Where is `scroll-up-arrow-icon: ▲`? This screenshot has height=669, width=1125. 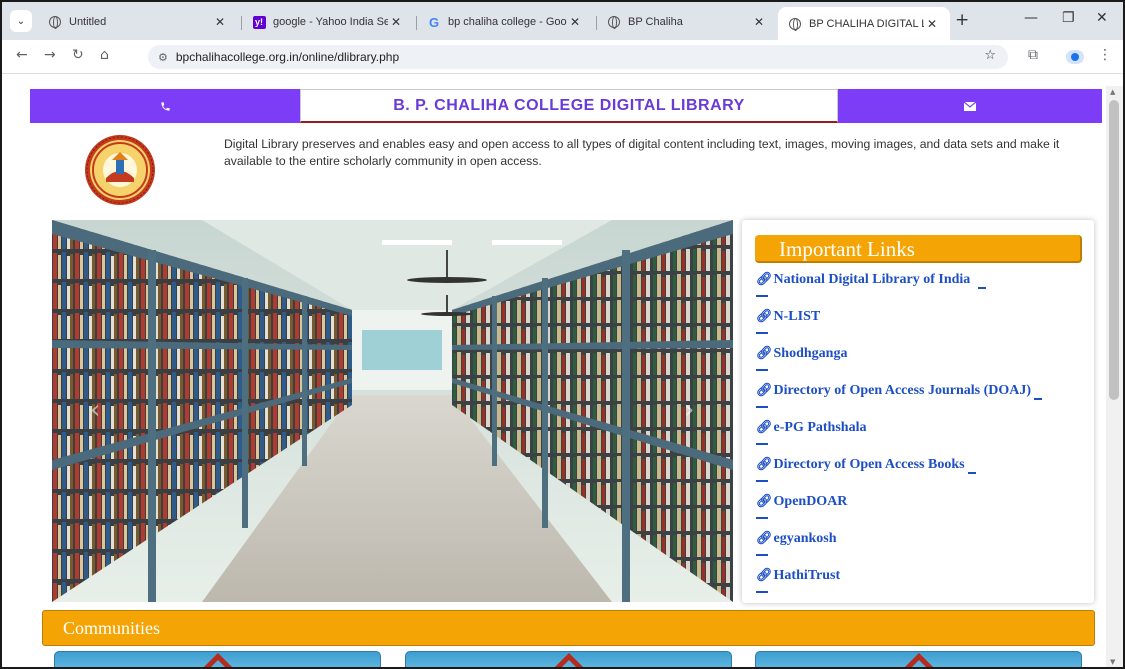 scroll-up-arrow-icon: ▲ is located at coordinates (1112, 92).